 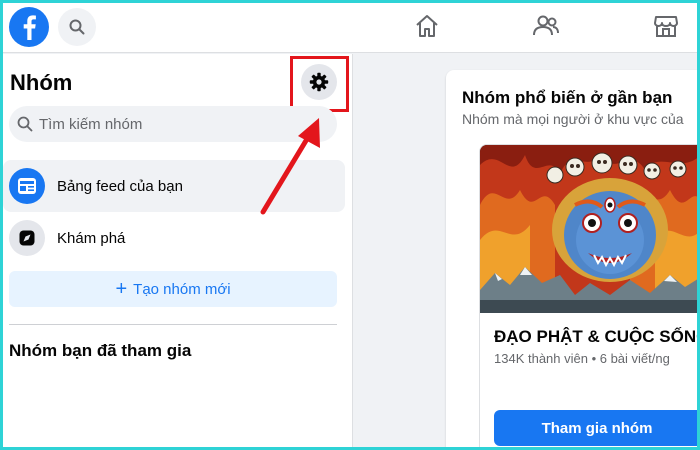 What do you see at coordinates (597, 428) in the screenshot?
I see `join-group-button: Tham gia nhóm` at bounding box center [597, 428].